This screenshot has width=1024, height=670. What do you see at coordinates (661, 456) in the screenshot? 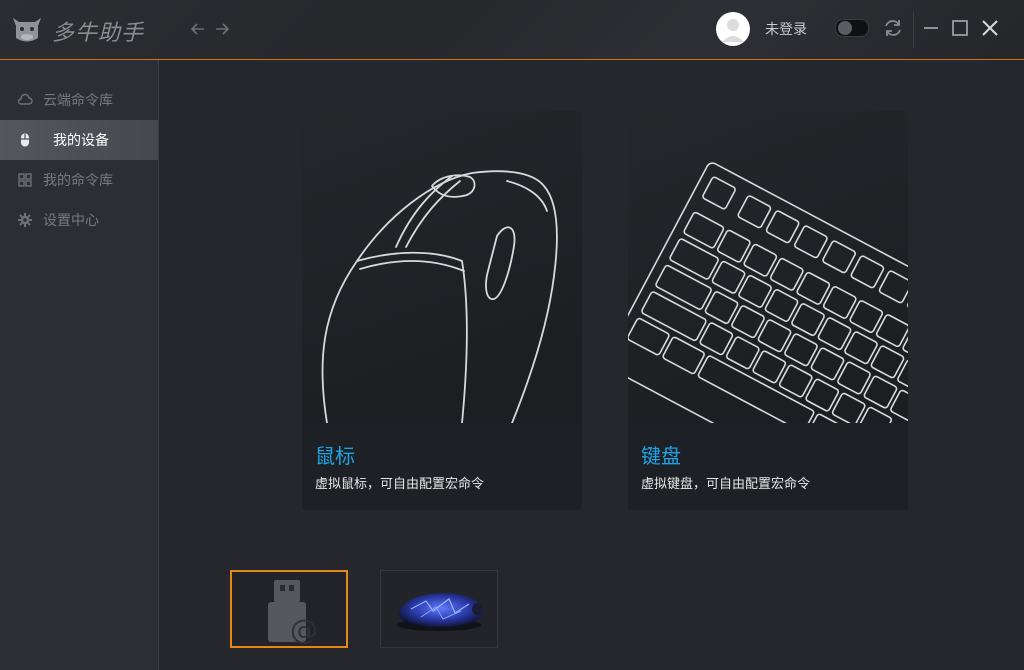
I see `keyboard-card-title: 键盘` at bounding box center [661, 456].